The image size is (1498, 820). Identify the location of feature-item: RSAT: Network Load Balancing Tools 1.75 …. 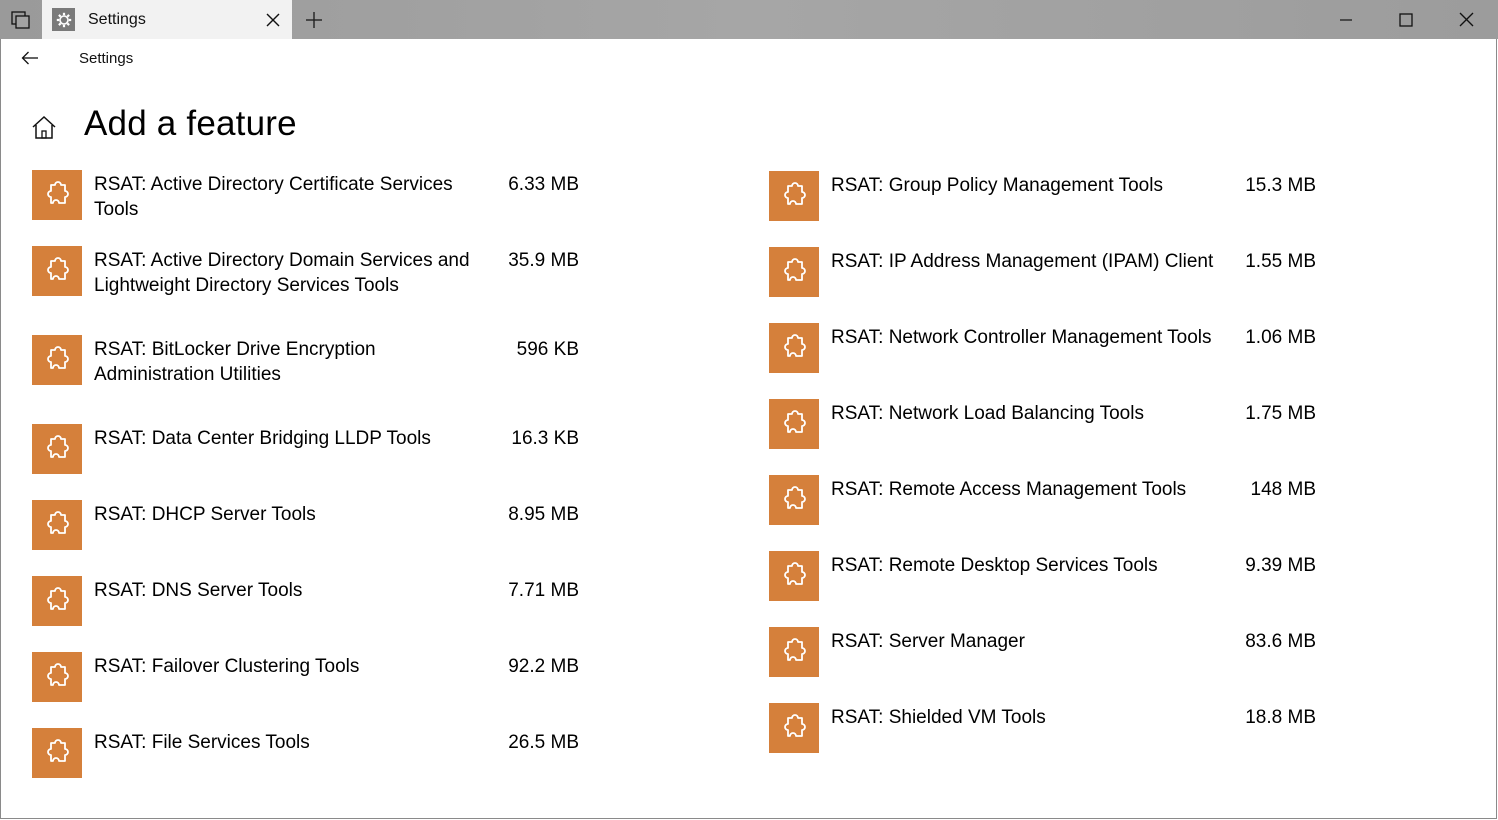
(1049, 424).